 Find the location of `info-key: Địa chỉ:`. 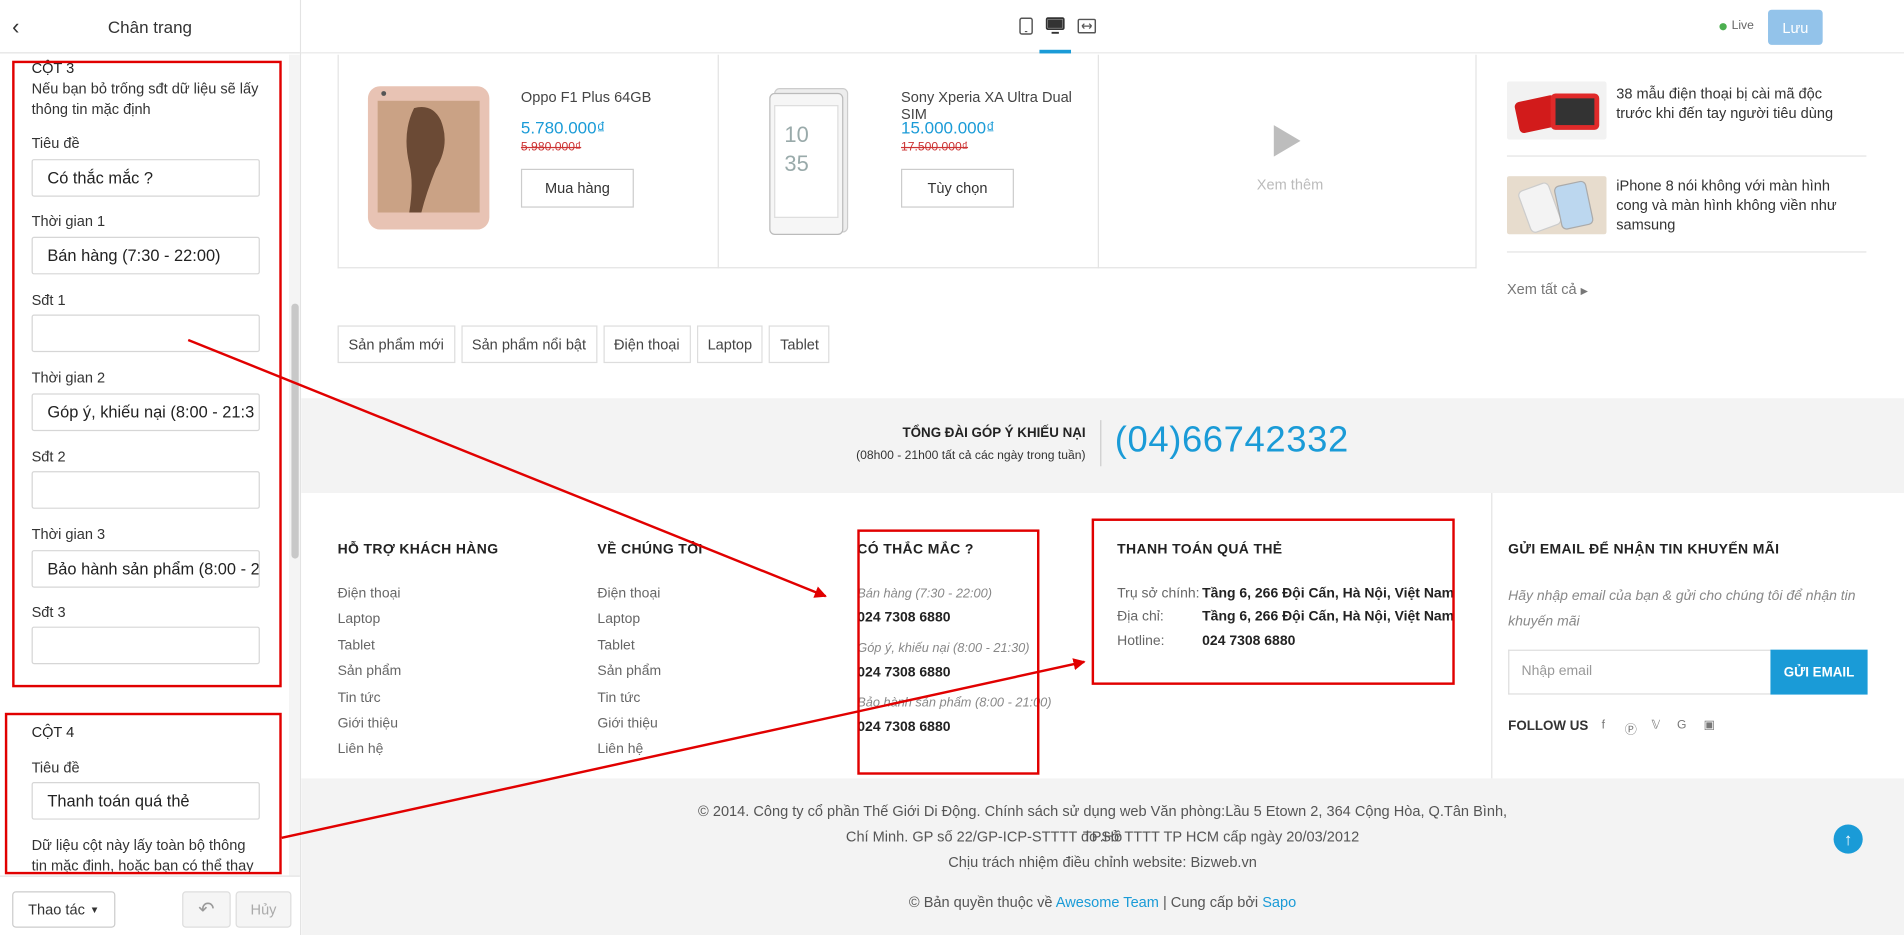

info-key: Địa chỉ: is located at coordinates (1140, 617).